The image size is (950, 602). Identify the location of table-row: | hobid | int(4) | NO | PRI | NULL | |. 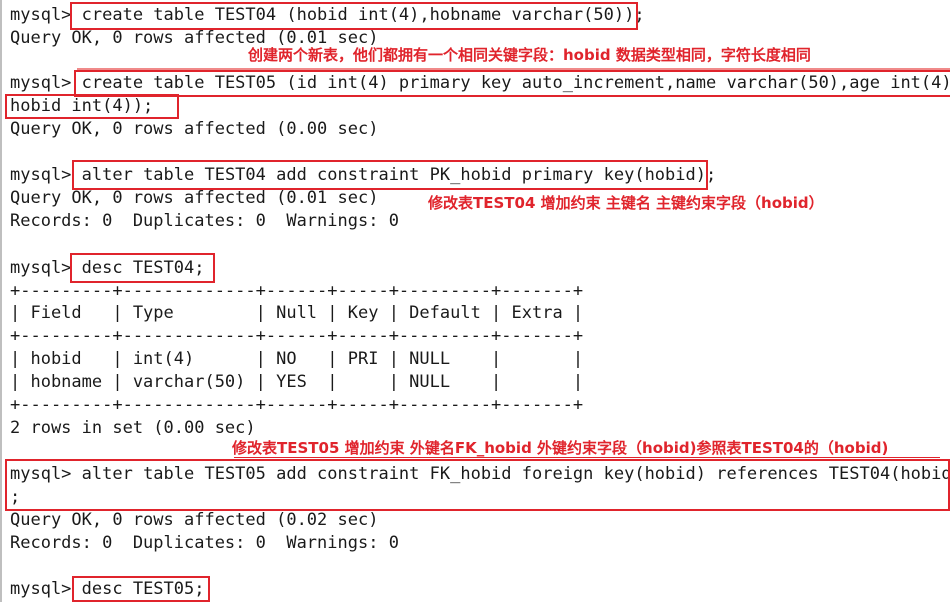
(297, 359).